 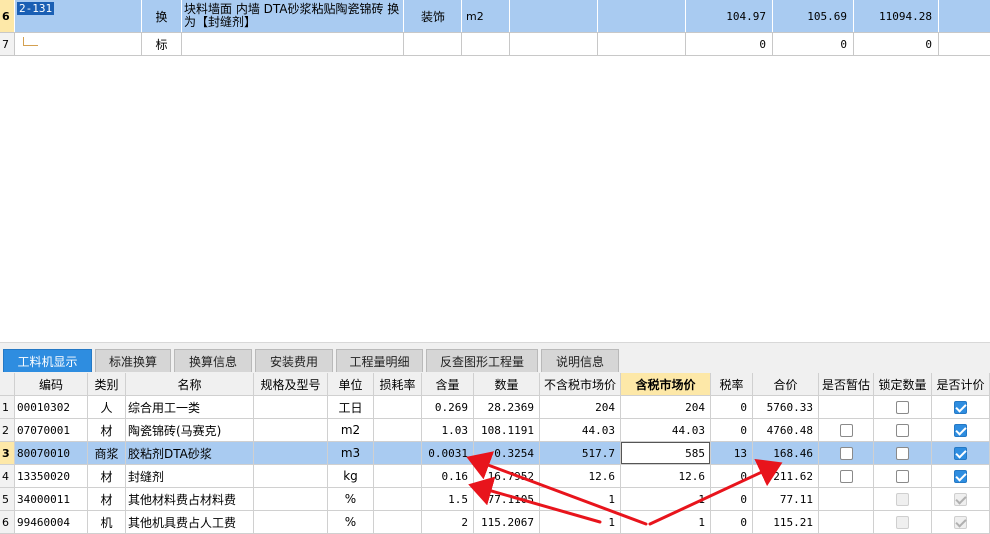 What do you see at coordinates (433, 44) in the screenshot?
I see `specialty-cell` at bounding box center [433, 44].